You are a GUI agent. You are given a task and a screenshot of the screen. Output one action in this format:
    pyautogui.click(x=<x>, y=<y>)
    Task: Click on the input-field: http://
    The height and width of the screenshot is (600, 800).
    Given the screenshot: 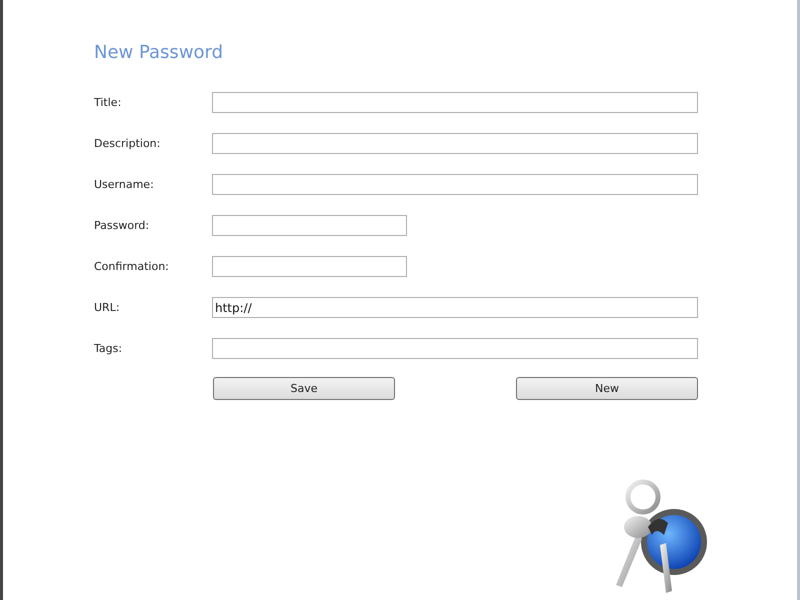 What is the action you would take?
    pyautogui.click(x=455, y=307)
    